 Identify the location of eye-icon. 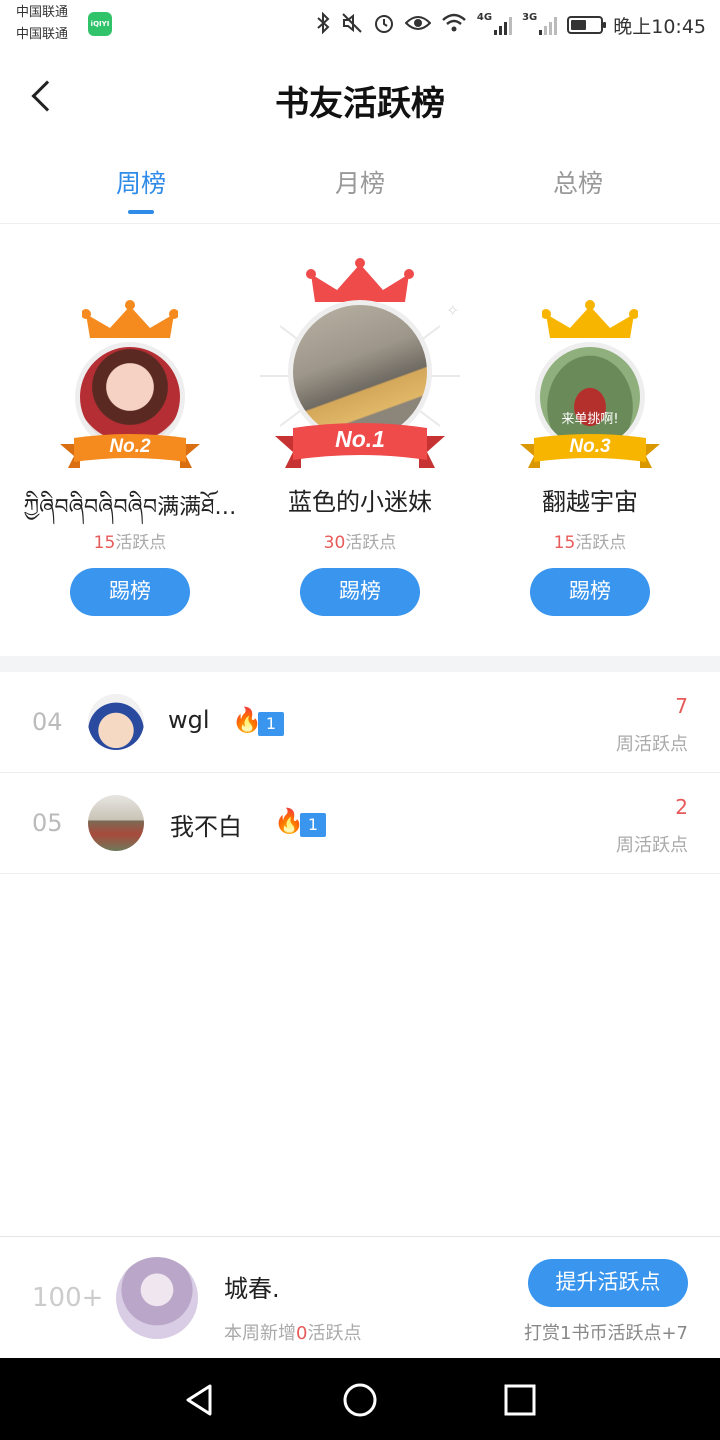
(418, 25).